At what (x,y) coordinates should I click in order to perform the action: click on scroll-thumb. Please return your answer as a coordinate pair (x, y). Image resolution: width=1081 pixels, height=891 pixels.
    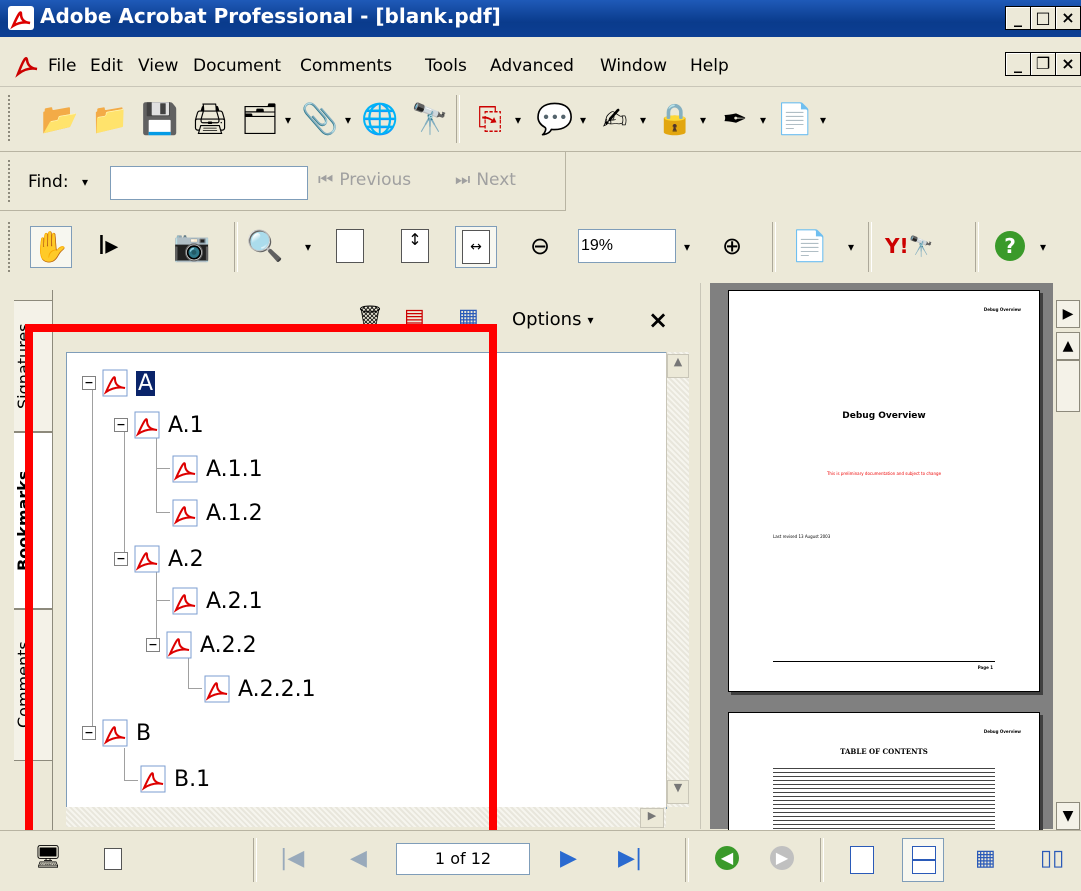
    Looking at the image, I should click on (1068, 386).